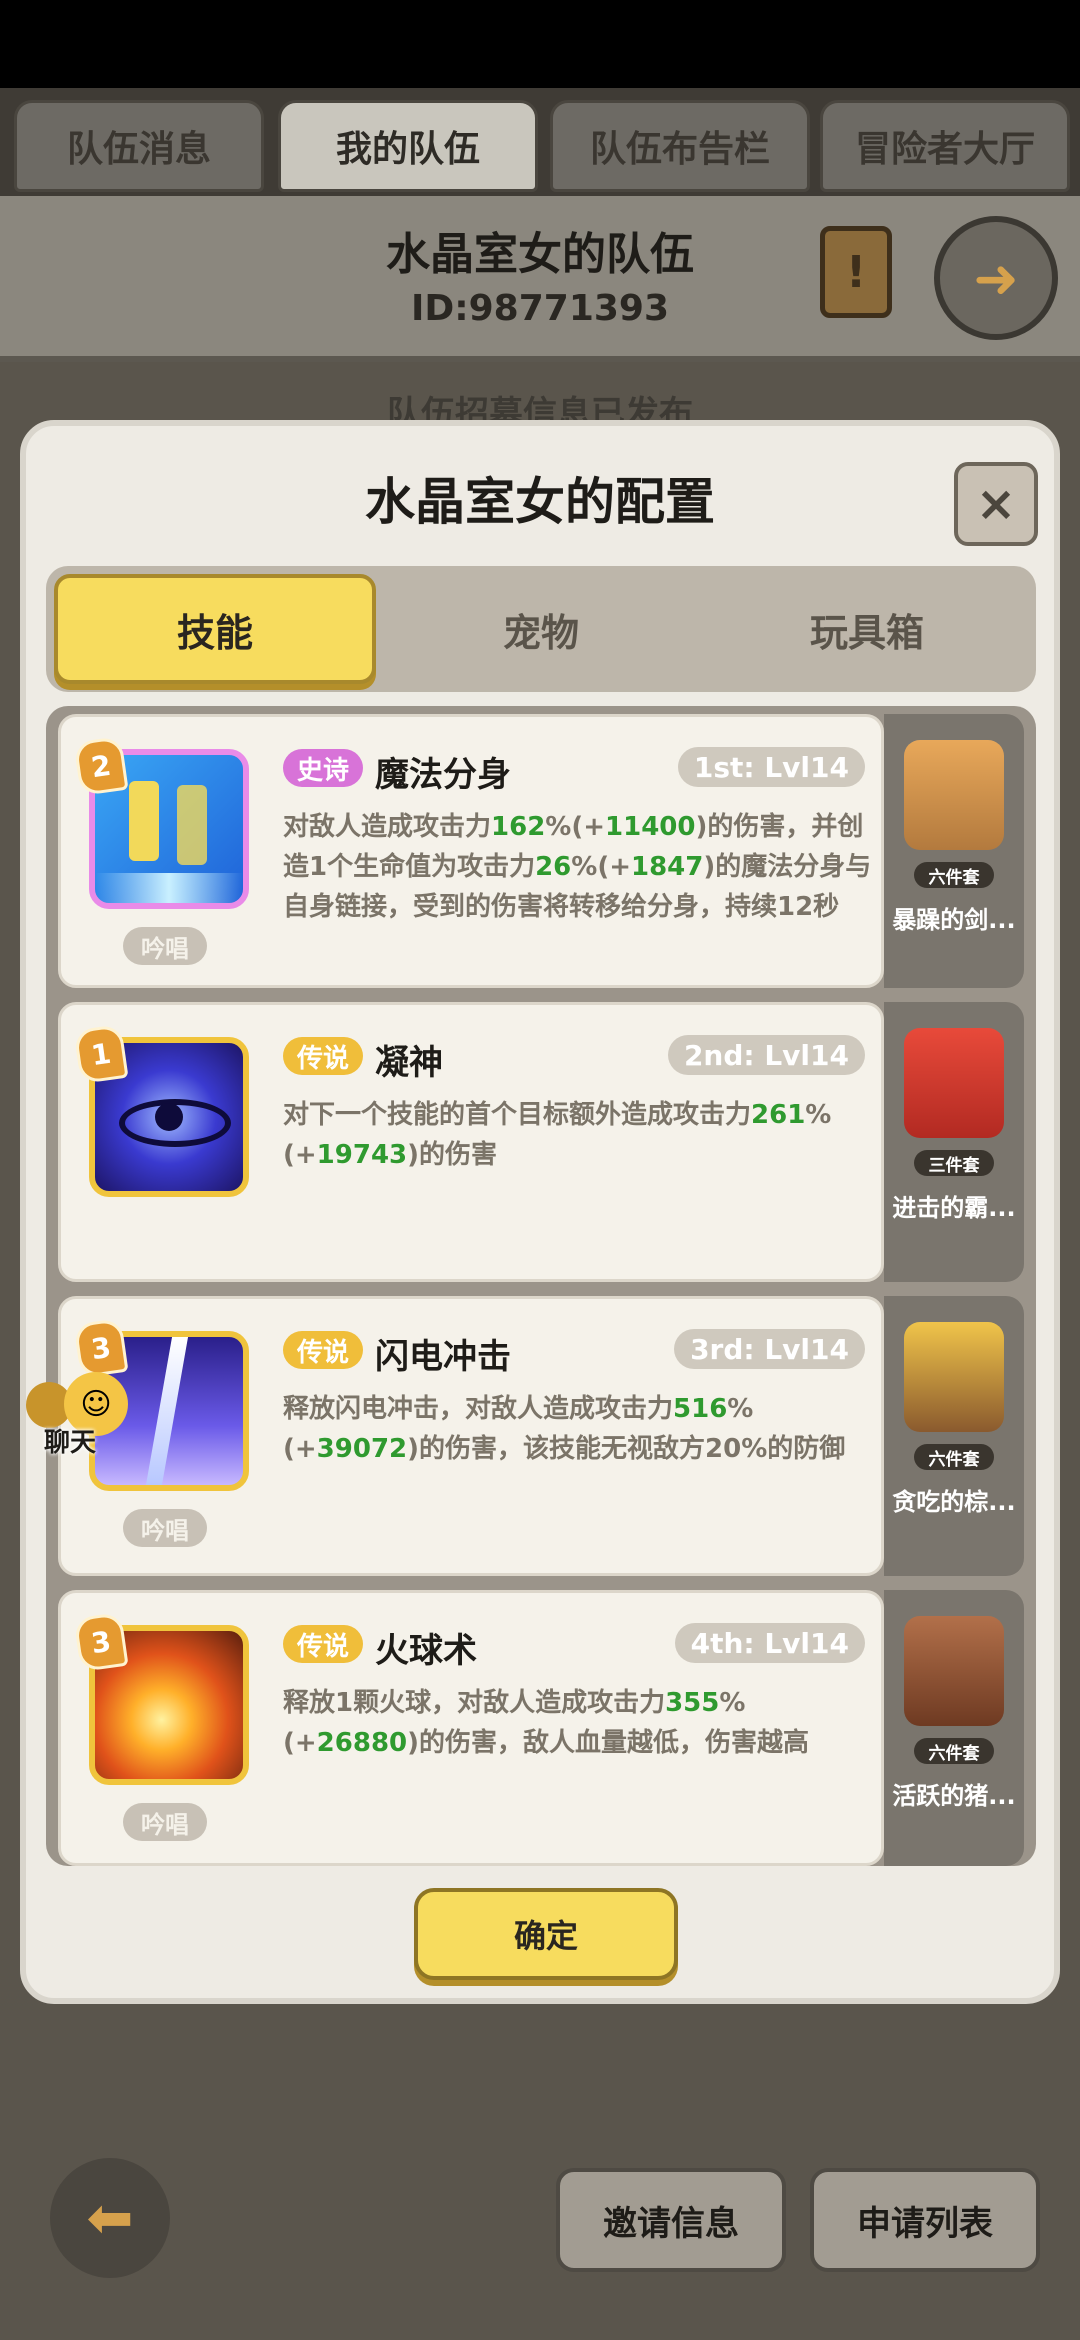 The height and width of the screenshot is (2340, 1080). Describe the element at coordinates (771, 767) in the screenshot. I see `skill-level: 1st: Lvl14` at that location.